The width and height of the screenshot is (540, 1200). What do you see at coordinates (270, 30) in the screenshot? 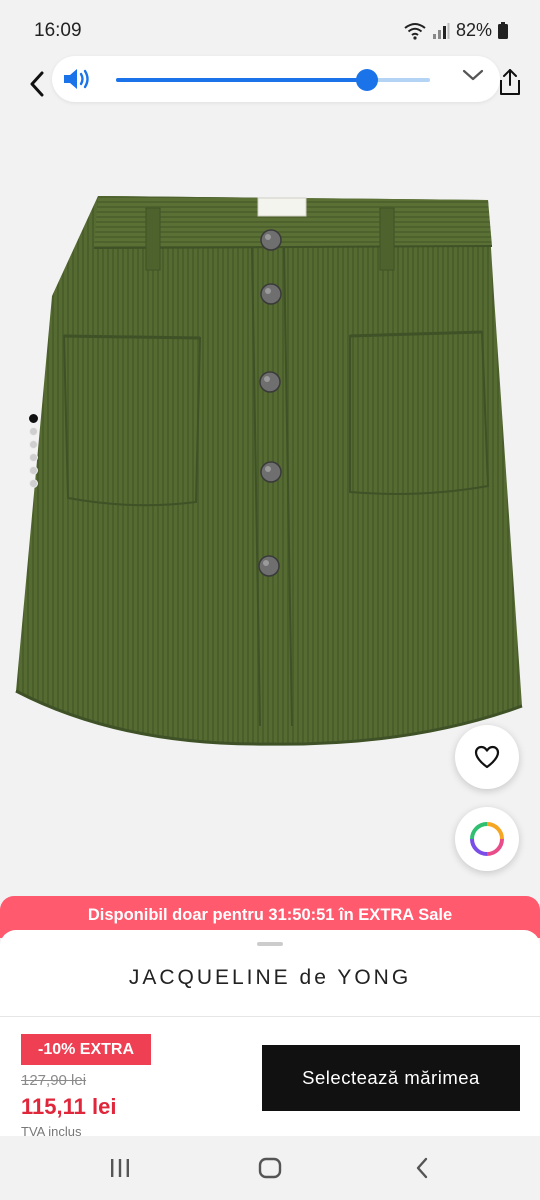
I see `status-bar: 16:09 82%` at bounding box center [270, 30].